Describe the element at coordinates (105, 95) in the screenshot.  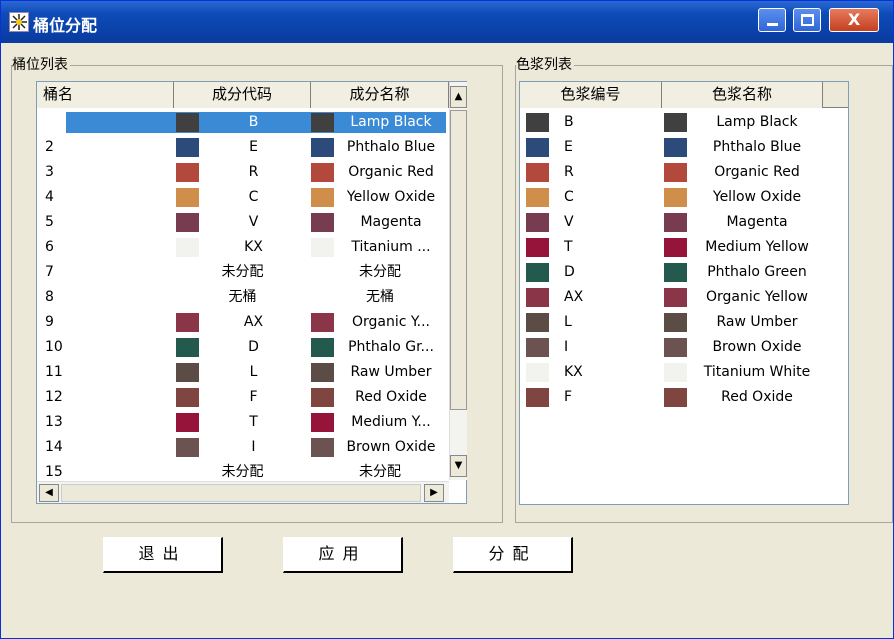
I see `col-bucket-name: 桶名` at that location.